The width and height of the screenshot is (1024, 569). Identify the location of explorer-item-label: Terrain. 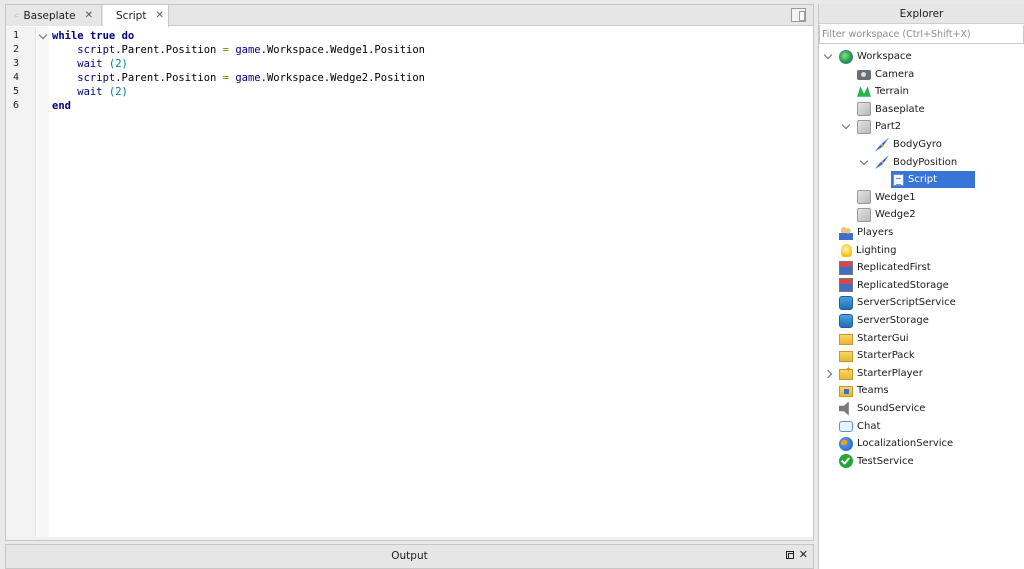
(892, 92).